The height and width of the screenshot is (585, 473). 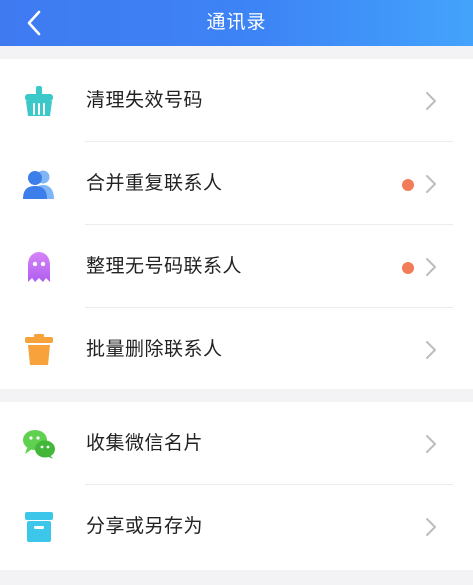 What do you see at coordinates (145, 526) in the screenshot?
I see `menu-item-label: 分享或另存为` at bounding box center [145, 526].